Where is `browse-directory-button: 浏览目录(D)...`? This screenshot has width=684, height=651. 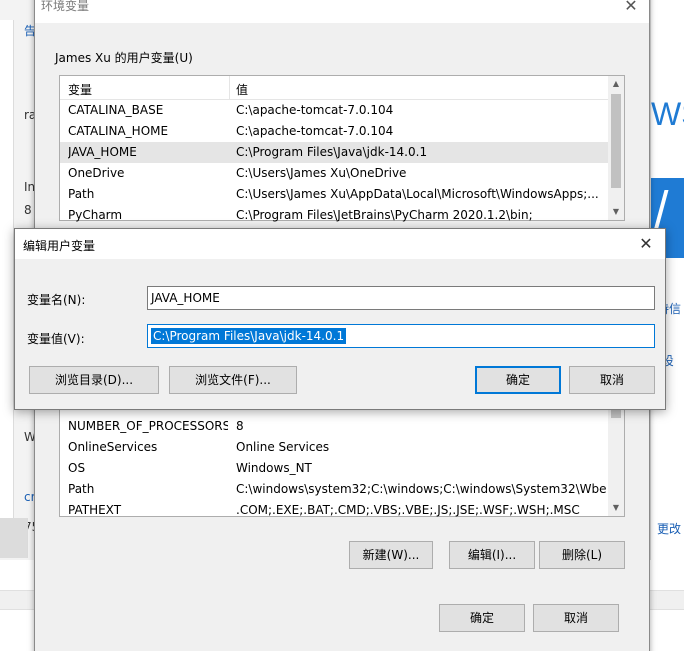 browse-directory-button: 浏览目录(D)... is located at coordinates (94, 380).